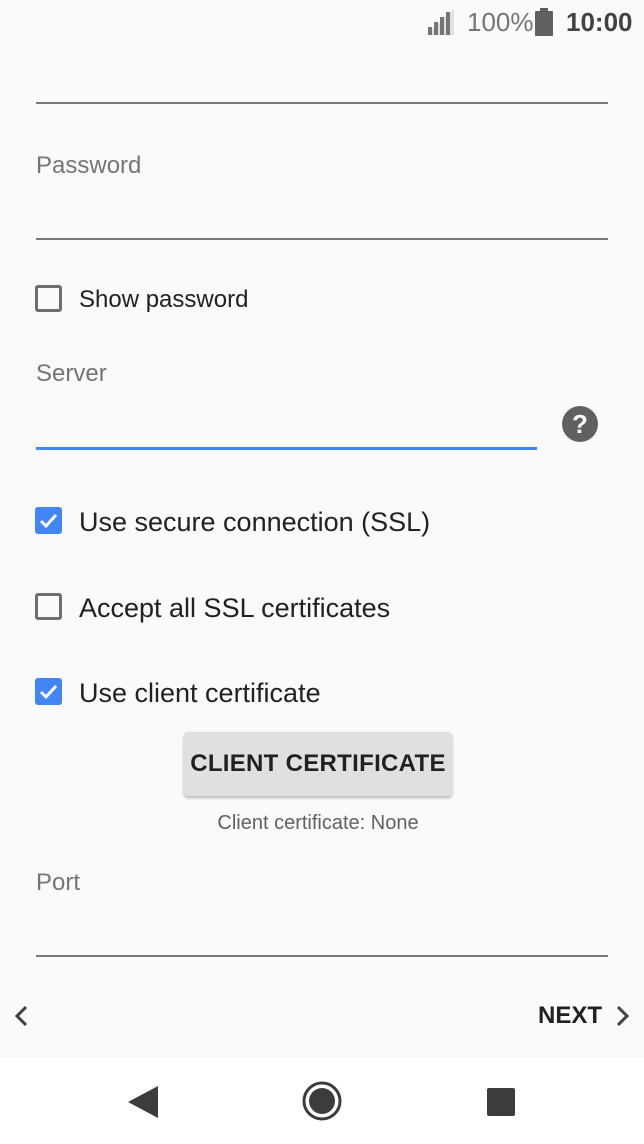 This screenshot has width=644, height=1144. What do you see at coordinates (322, 216) in the screenshot?
I see `password-field` at bounding box center [322, 216].